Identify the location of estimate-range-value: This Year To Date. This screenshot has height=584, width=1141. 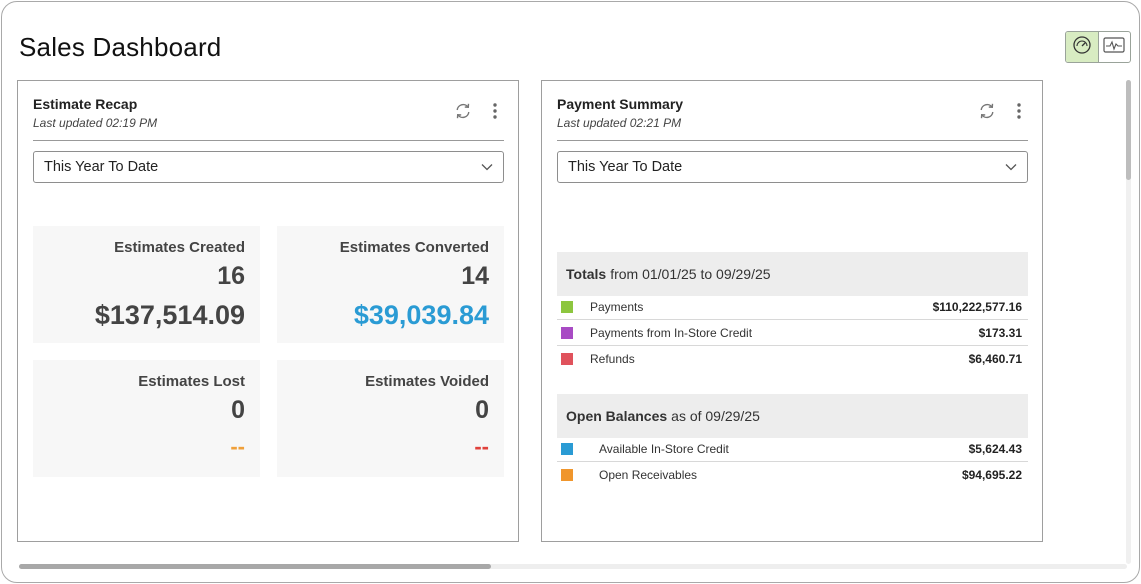
(101, 167).